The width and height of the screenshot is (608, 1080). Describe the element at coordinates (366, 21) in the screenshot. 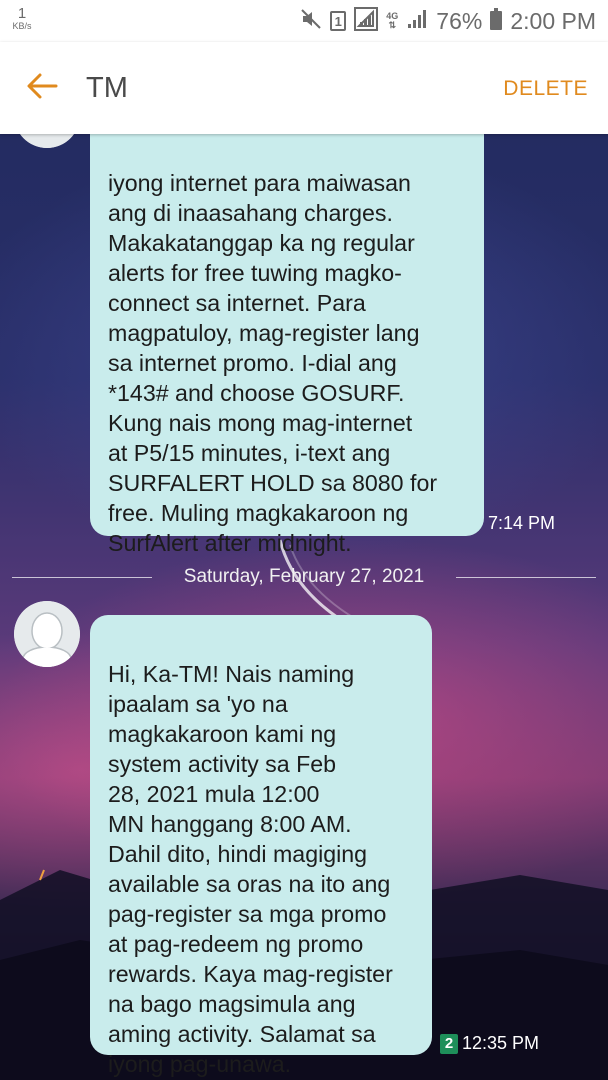

I see `sim1-signal-icon` at that location.